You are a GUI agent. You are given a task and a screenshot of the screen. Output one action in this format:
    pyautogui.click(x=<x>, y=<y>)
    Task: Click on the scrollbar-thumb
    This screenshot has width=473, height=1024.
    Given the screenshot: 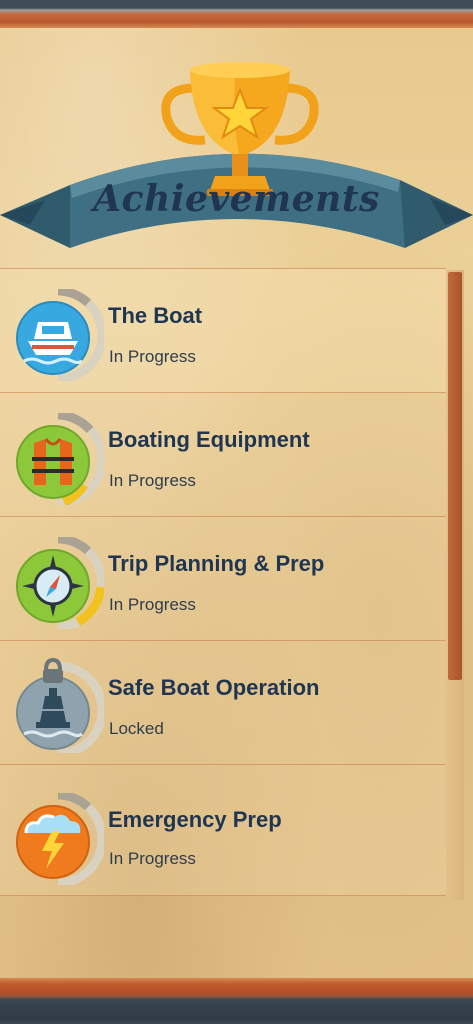 What is the action you would take?
    pyautogui.click(x=455, y=476)
    